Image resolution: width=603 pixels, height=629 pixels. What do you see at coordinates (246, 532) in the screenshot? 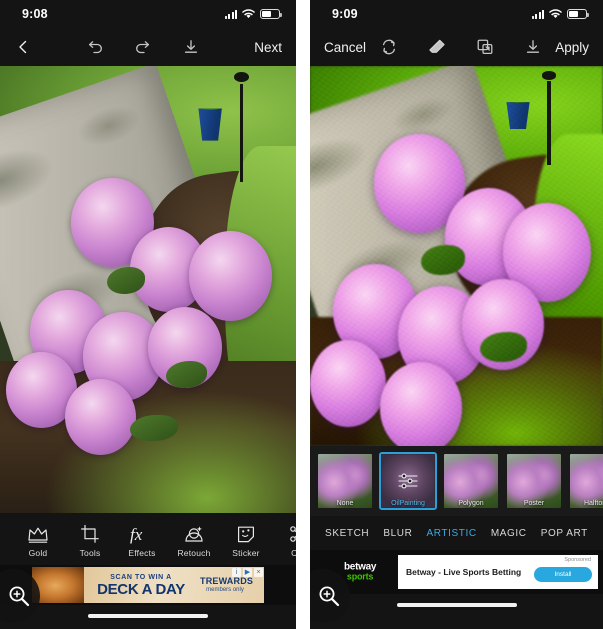
I see `sticker-icon` at bounding box center [246, 532].